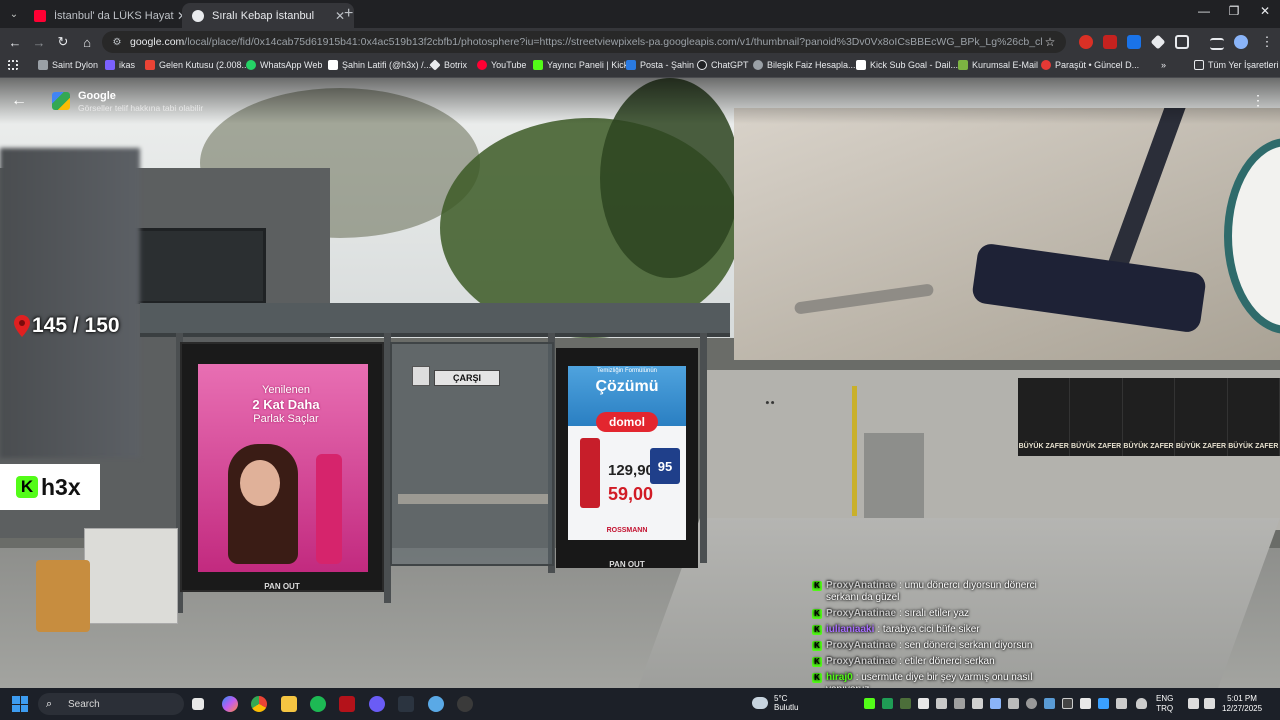 This screenshot has height=720, width=1280. Describe the element at coordinates (959, 703) in the screenshot. I see `tray-app3-icon` at that location.